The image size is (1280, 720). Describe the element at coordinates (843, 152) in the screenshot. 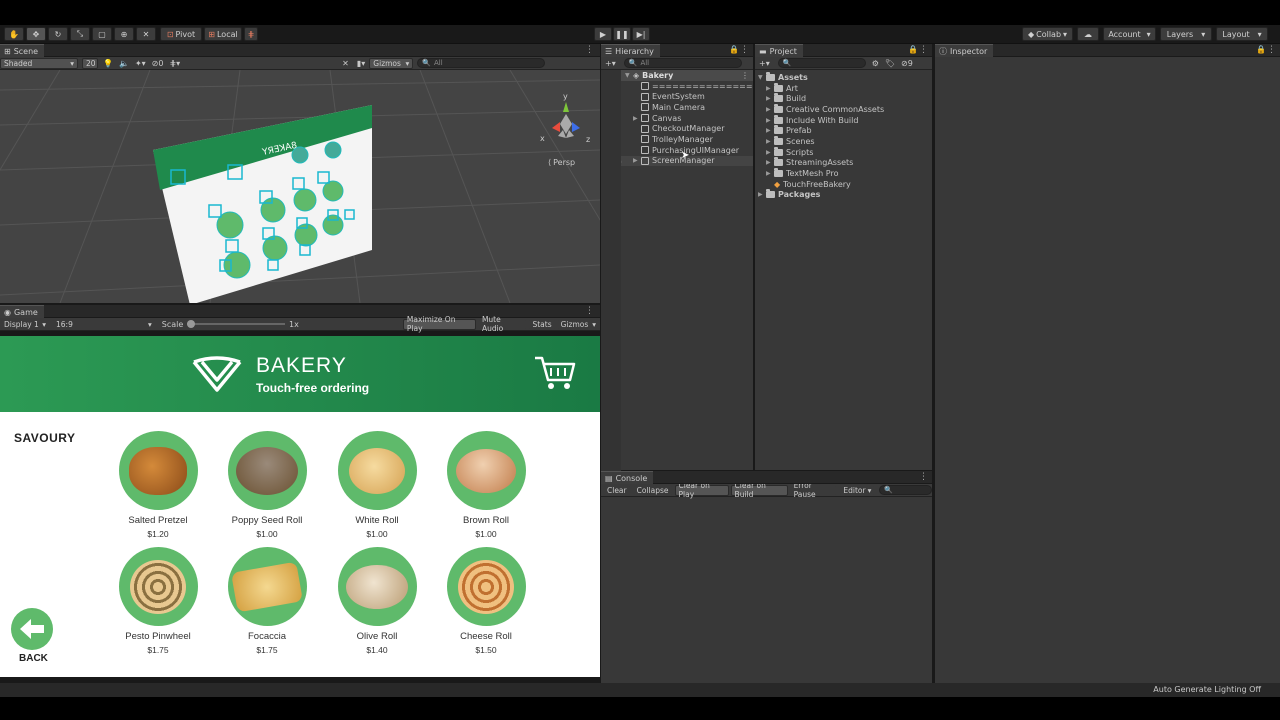

I see `project-folder: ▶ Scripts` at that location.